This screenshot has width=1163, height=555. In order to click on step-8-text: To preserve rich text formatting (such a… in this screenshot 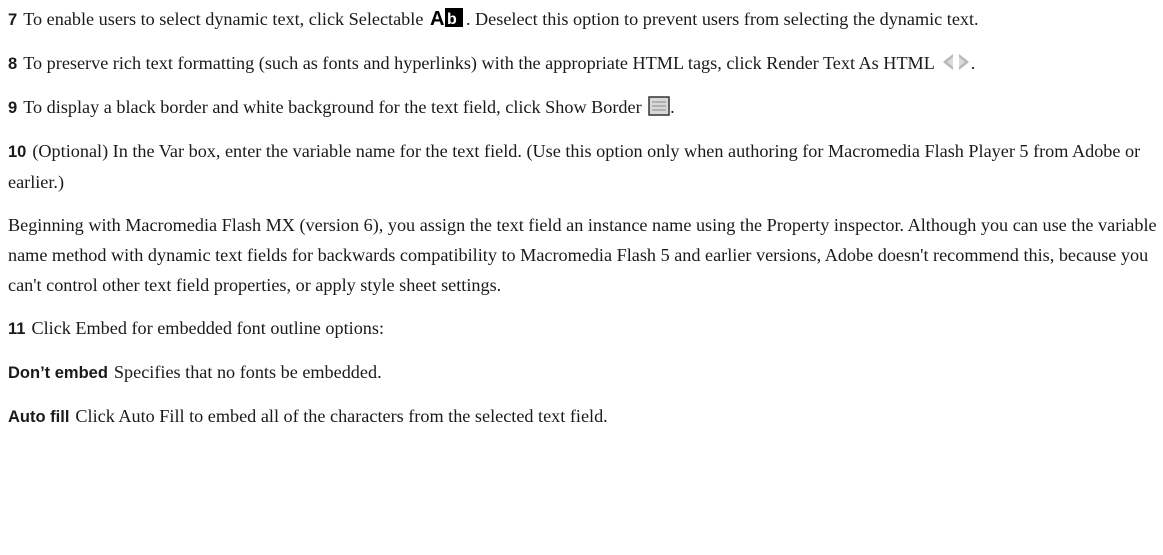, I will do `click(479, 63)`.